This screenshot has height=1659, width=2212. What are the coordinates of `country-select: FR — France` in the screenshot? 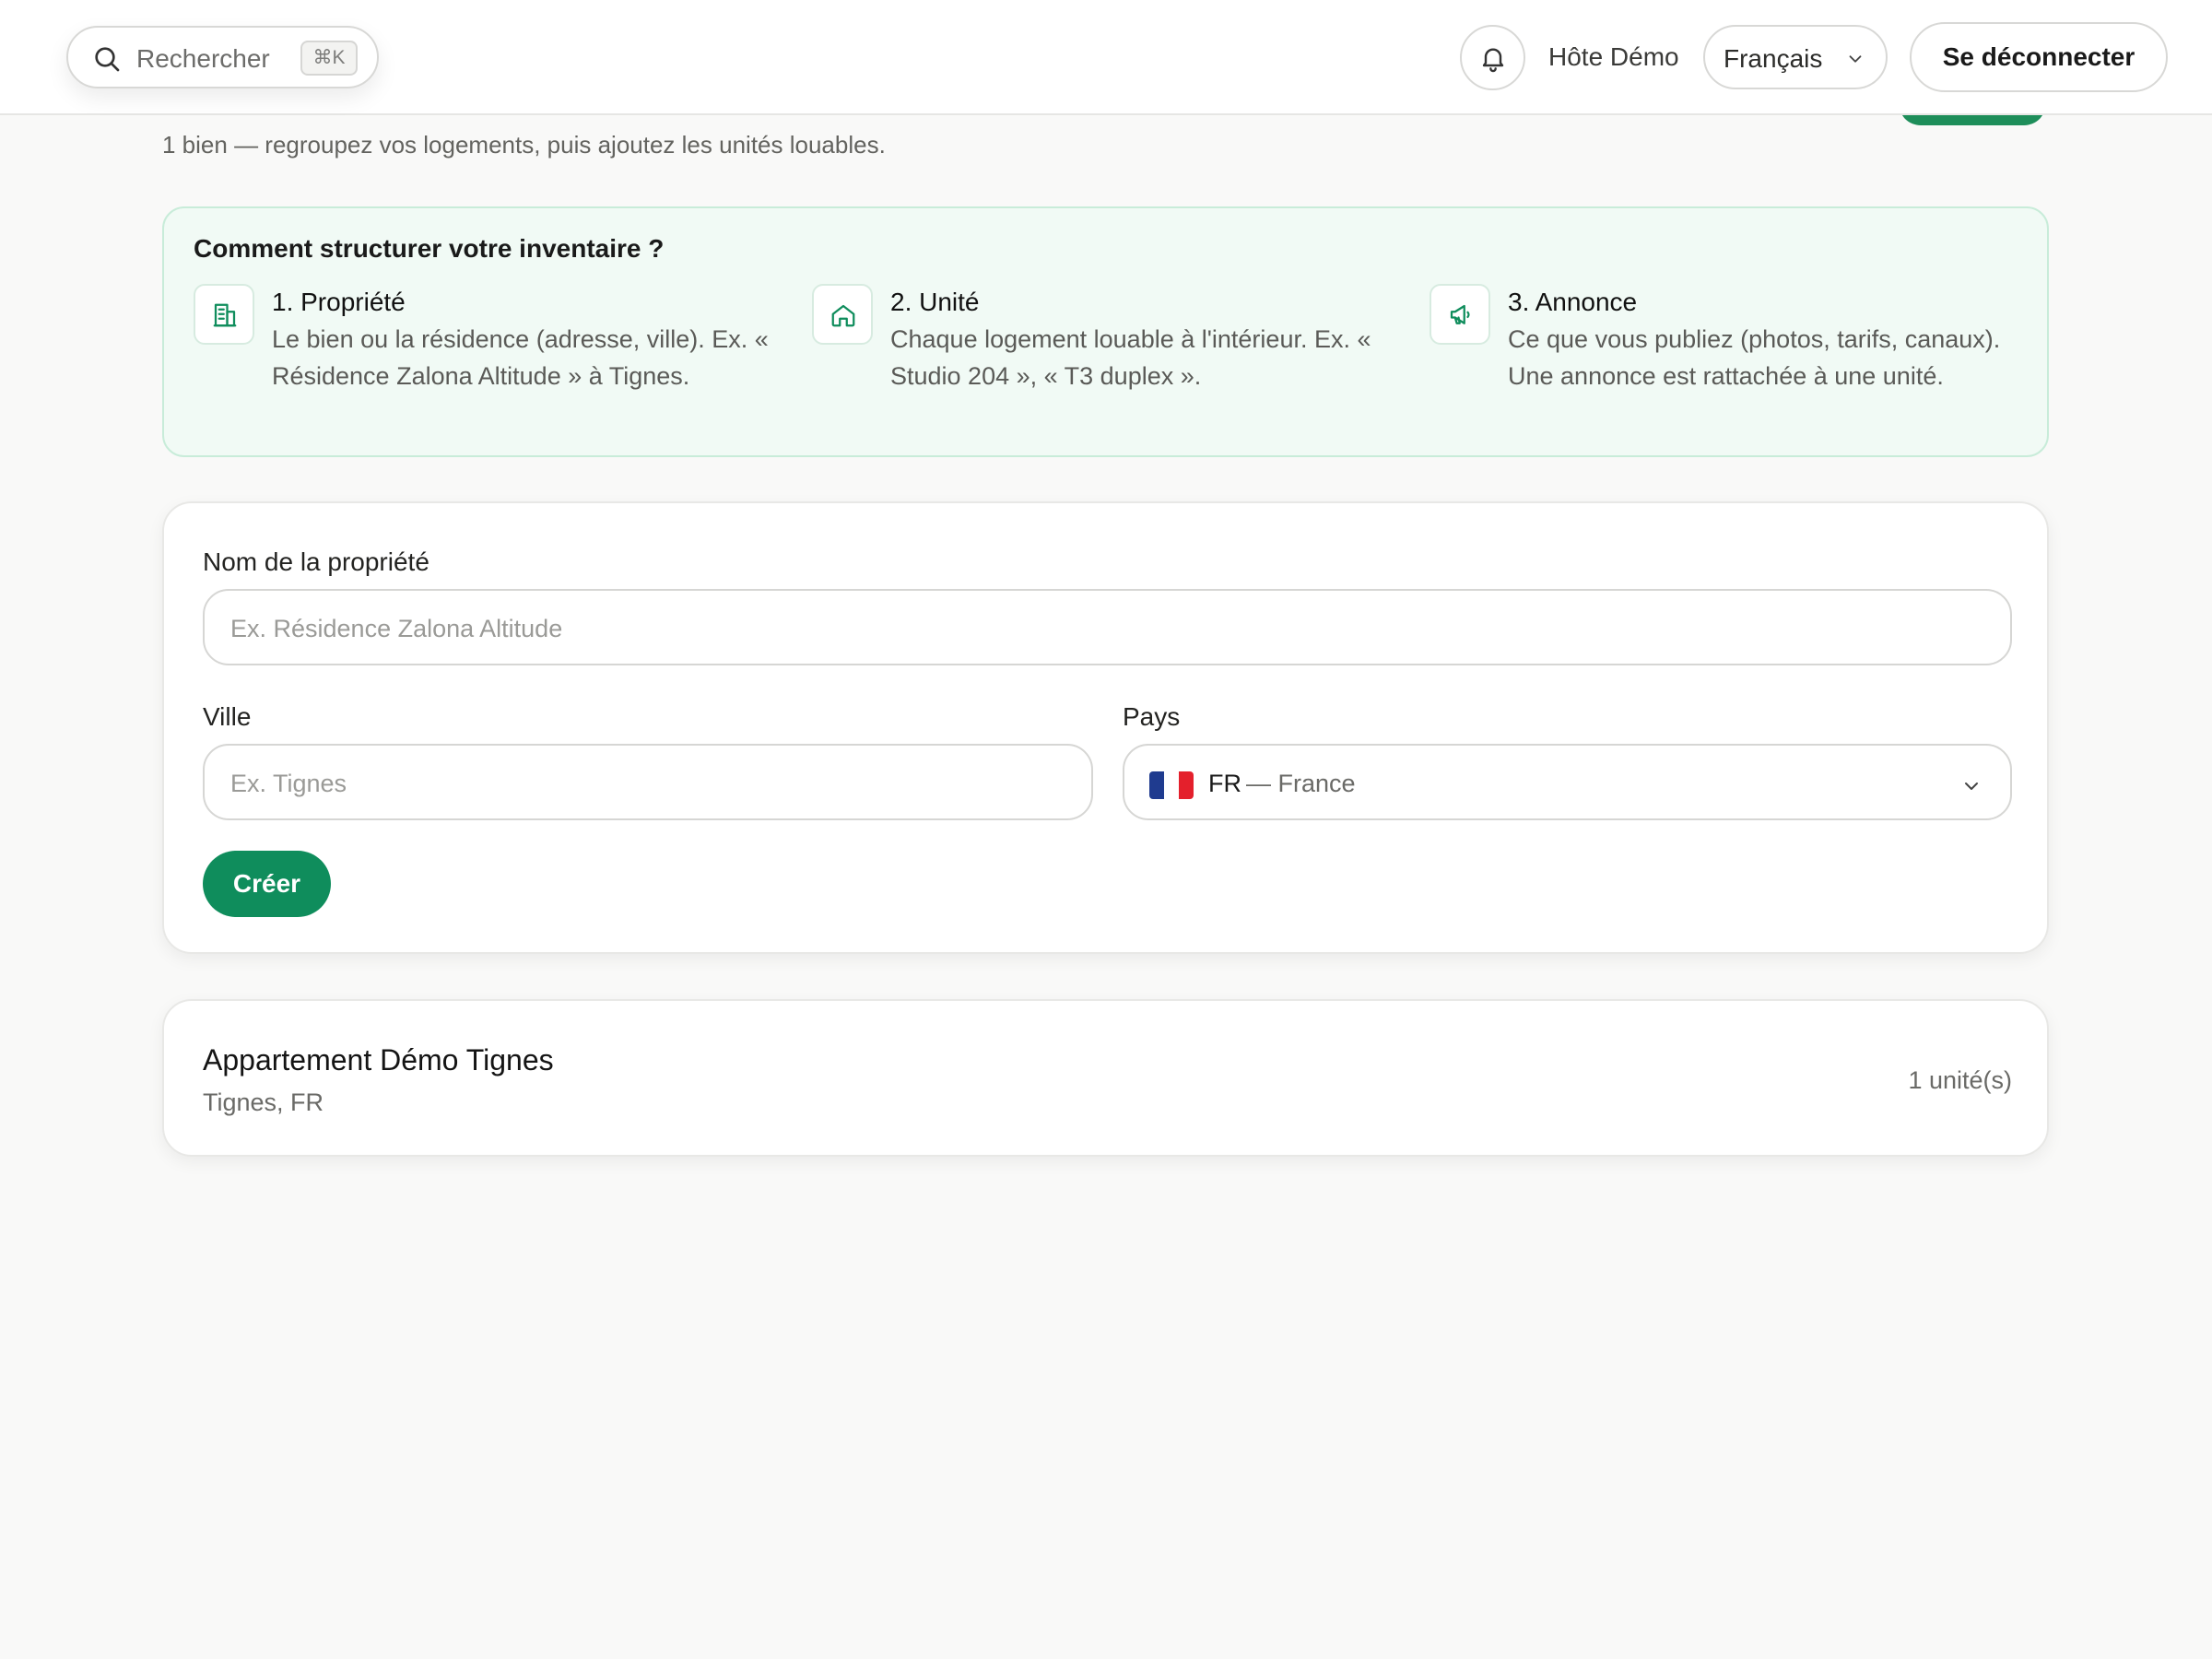 It's located at (1567, 782).